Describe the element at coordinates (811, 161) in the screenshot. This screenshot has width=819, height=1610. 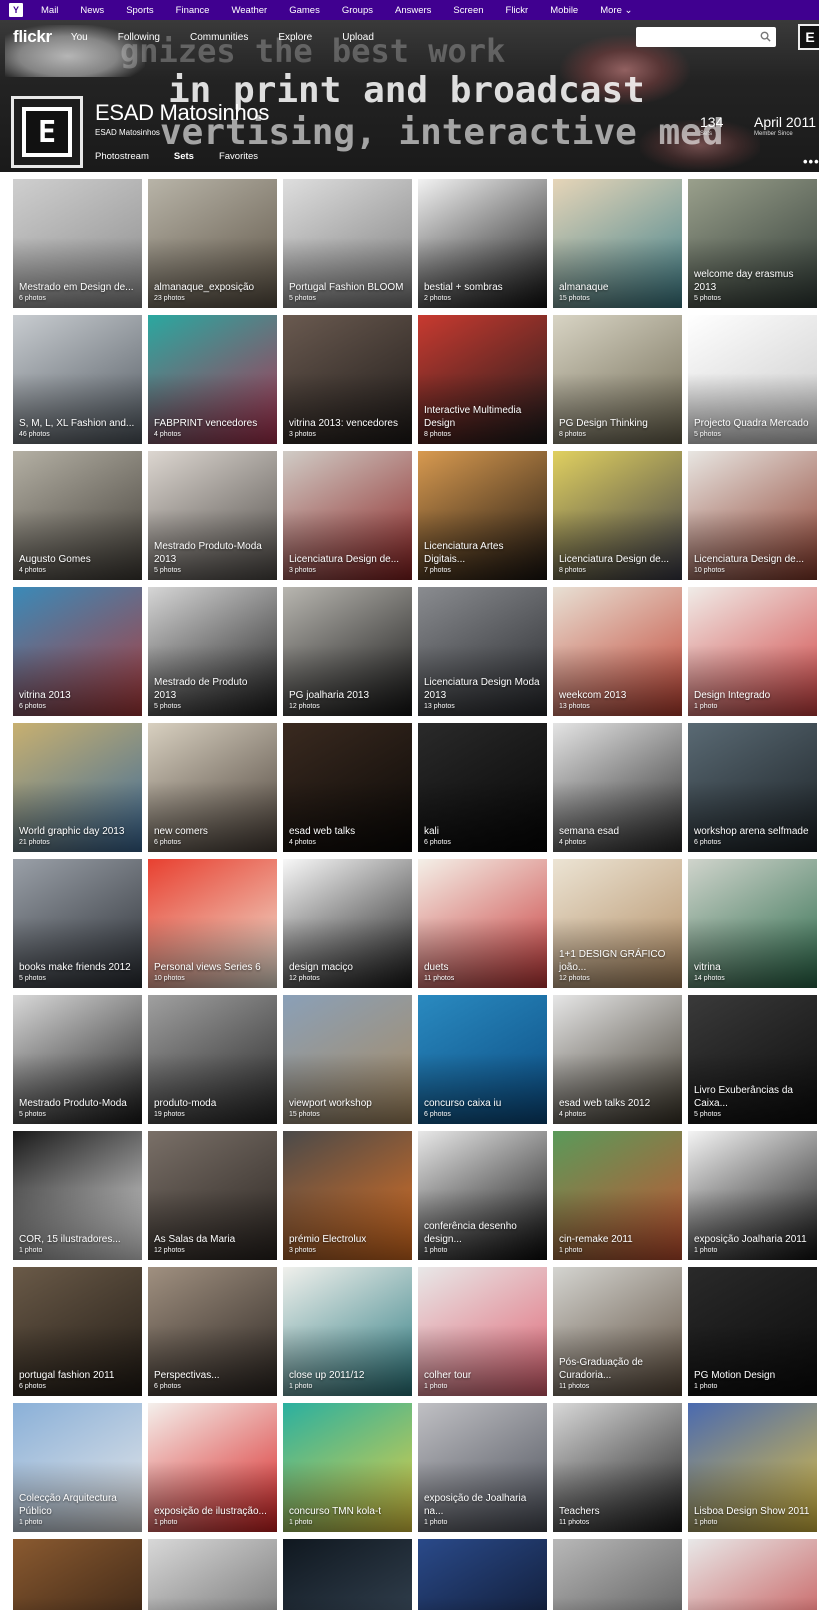
I see `more-options-icon: •••` at that location.